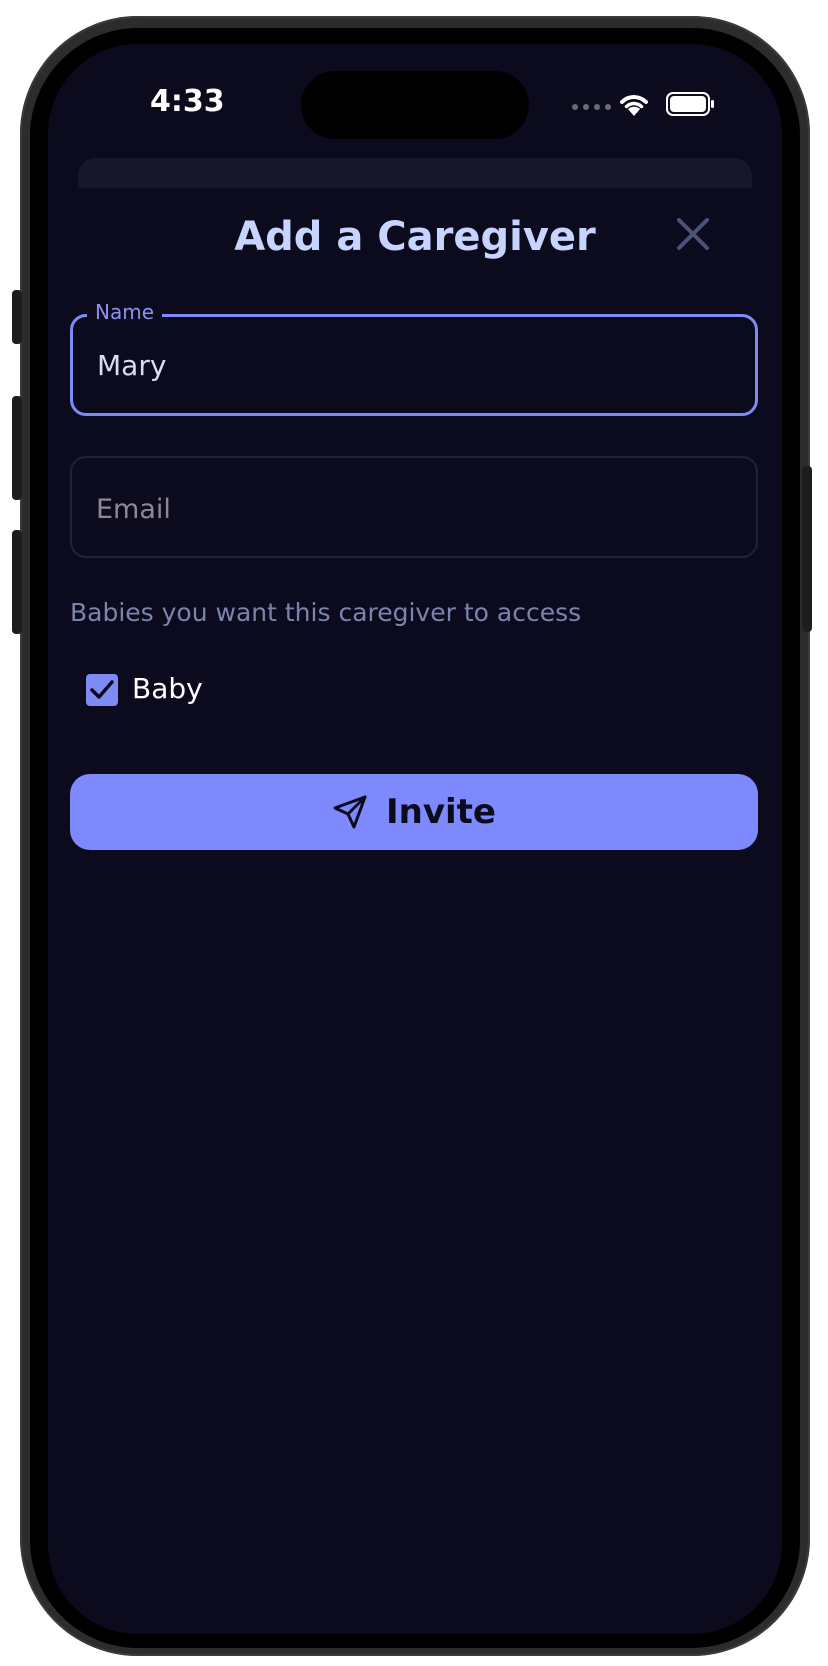 This screenshot has width=828, height=1666. I want to click on status-time: 4:33, so click(187, 101).